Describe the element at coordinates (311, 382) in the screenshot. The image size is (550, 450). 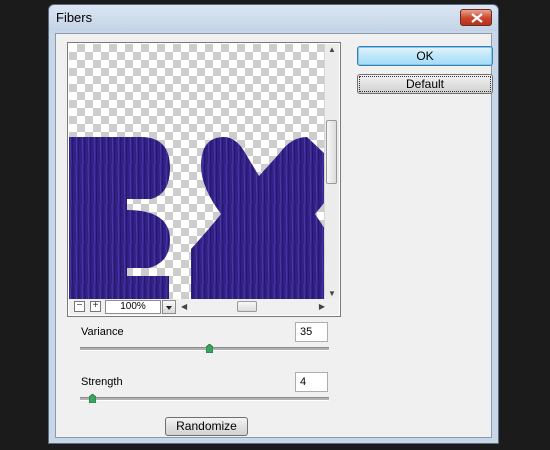
I see `strength-input: 4` at that location.